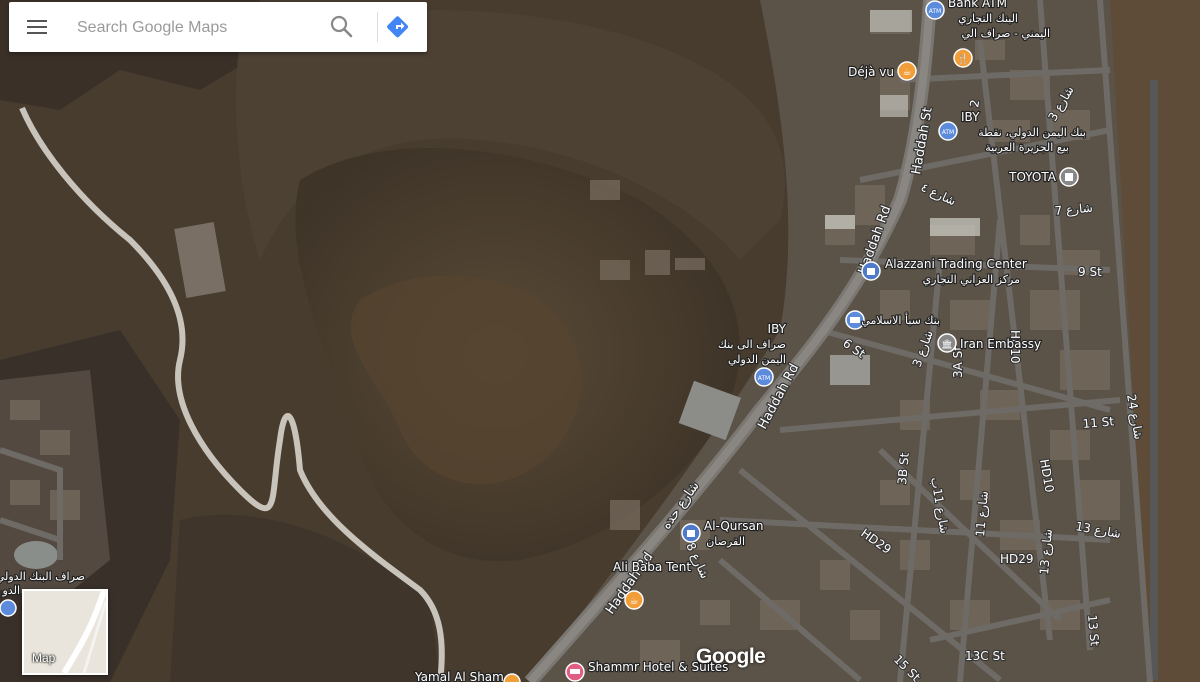 This screenshot has width=1200, height=682. What do you see at coordinates (946, 344) in the screenshot?
I see `embassy-icon: 🏛` at bounding box center [946, 344].